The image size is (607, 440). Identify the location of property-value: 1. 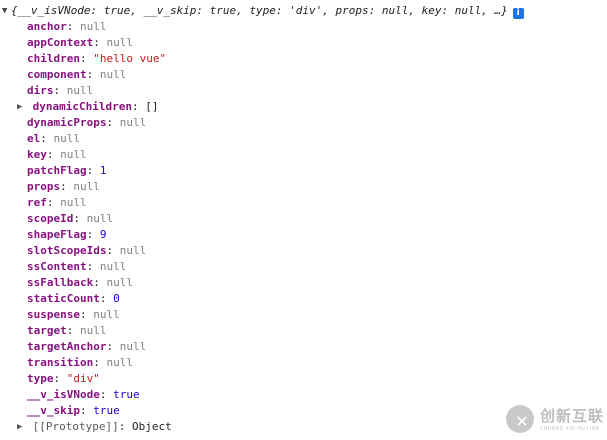
(103, 170).